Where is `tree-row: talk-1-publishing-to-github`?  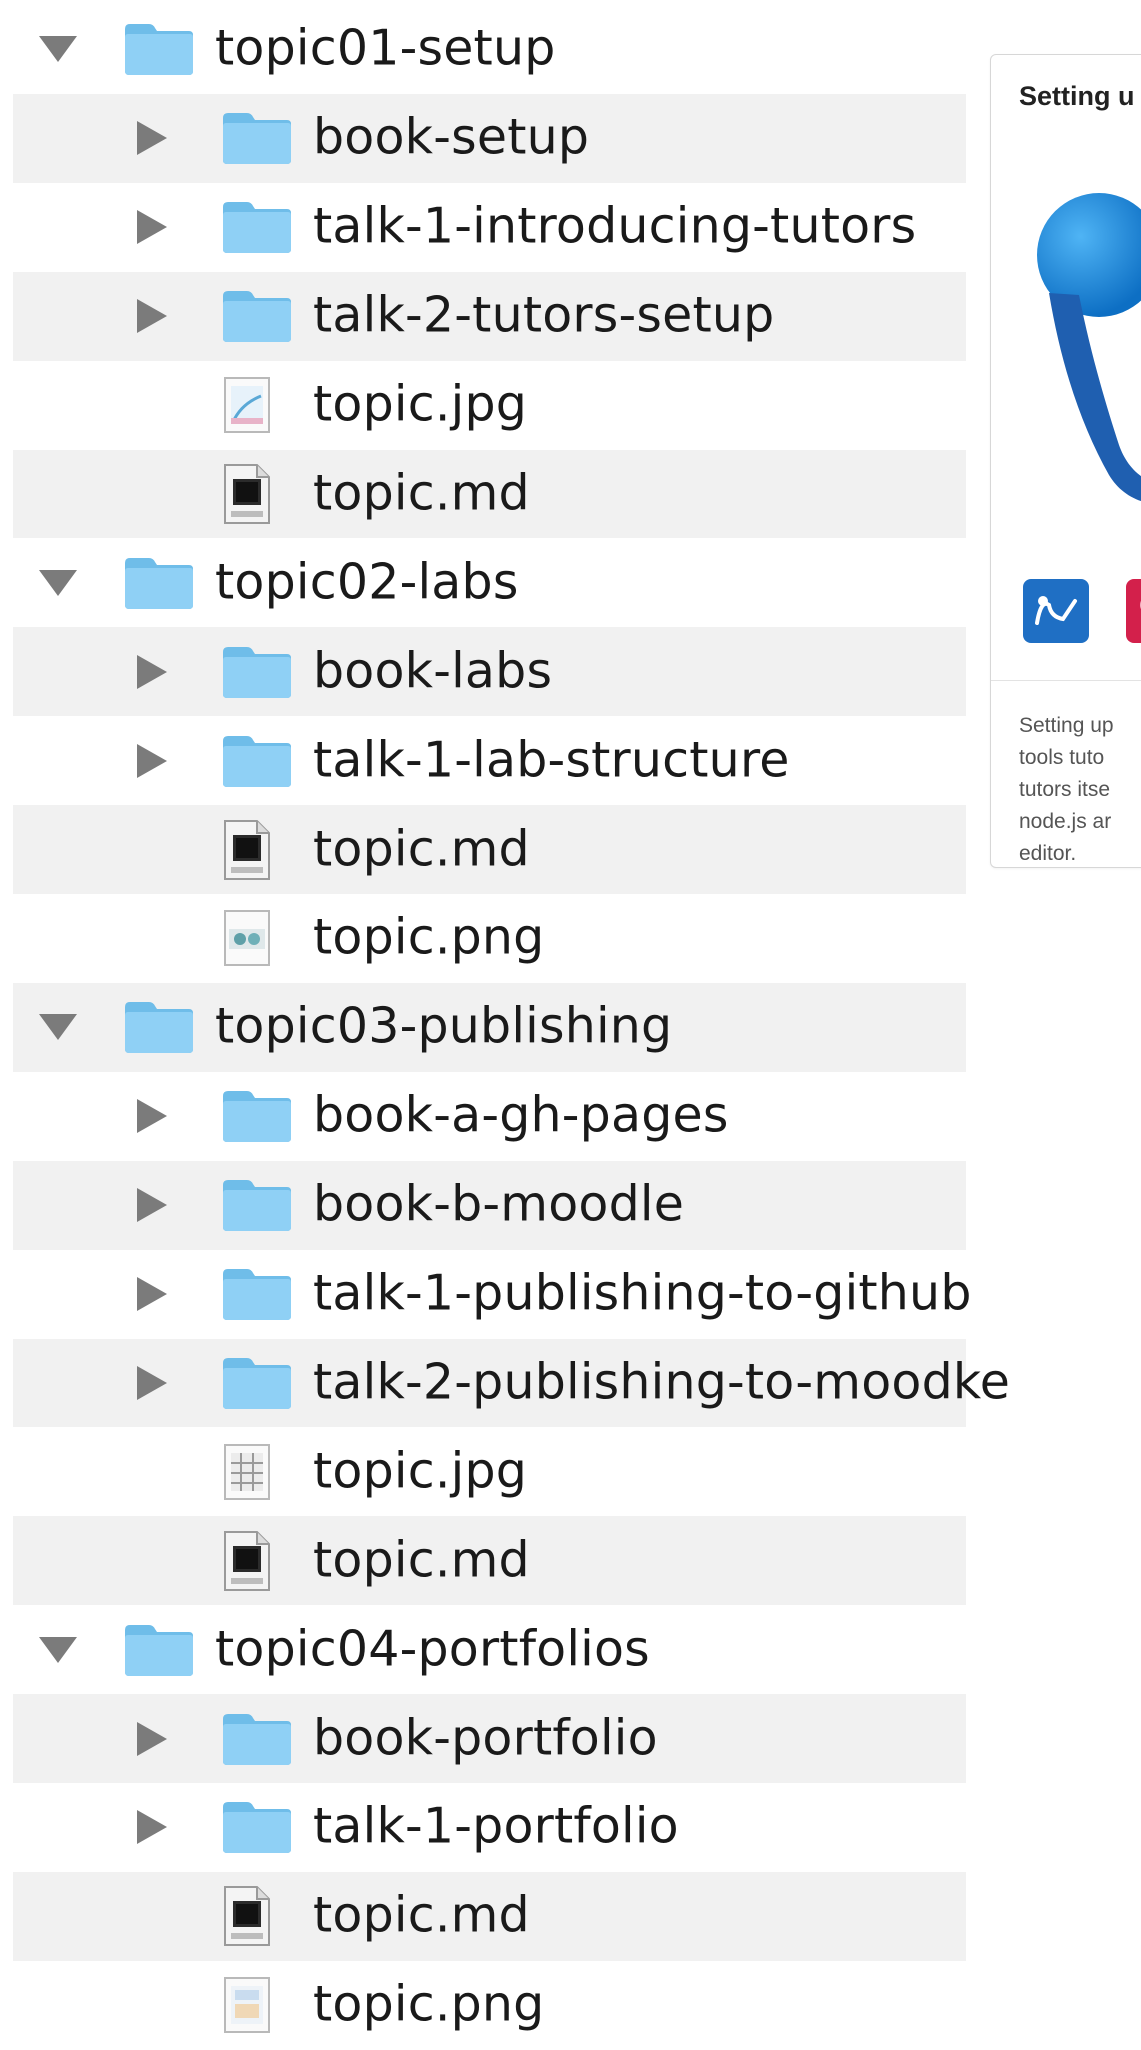
tree-row: talk-1-publishing-to-github is located at coordinates (492, 1294).